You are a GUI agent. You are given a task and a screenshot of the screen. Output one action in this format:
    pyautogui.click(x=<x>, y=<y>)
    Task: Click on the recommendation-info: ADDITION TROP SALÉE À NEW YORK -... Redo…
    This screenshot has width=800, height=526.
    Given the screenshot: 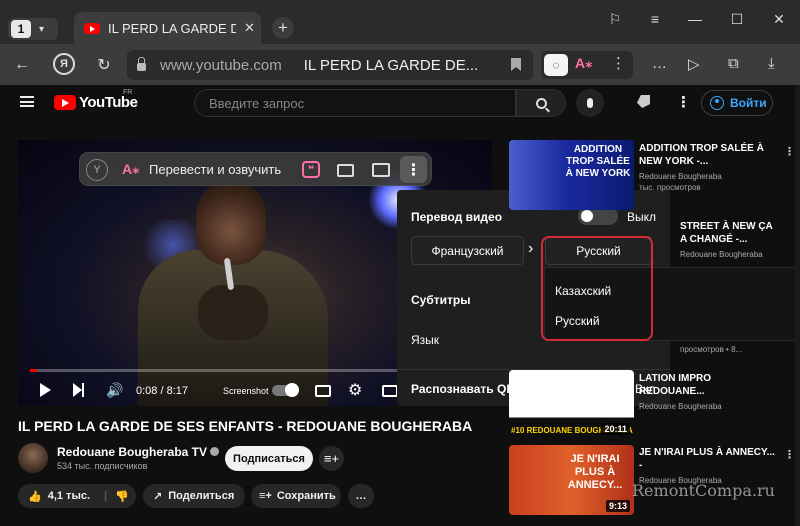 What is the action you would take?
    pyautogui.click(x=709, y=167)
    